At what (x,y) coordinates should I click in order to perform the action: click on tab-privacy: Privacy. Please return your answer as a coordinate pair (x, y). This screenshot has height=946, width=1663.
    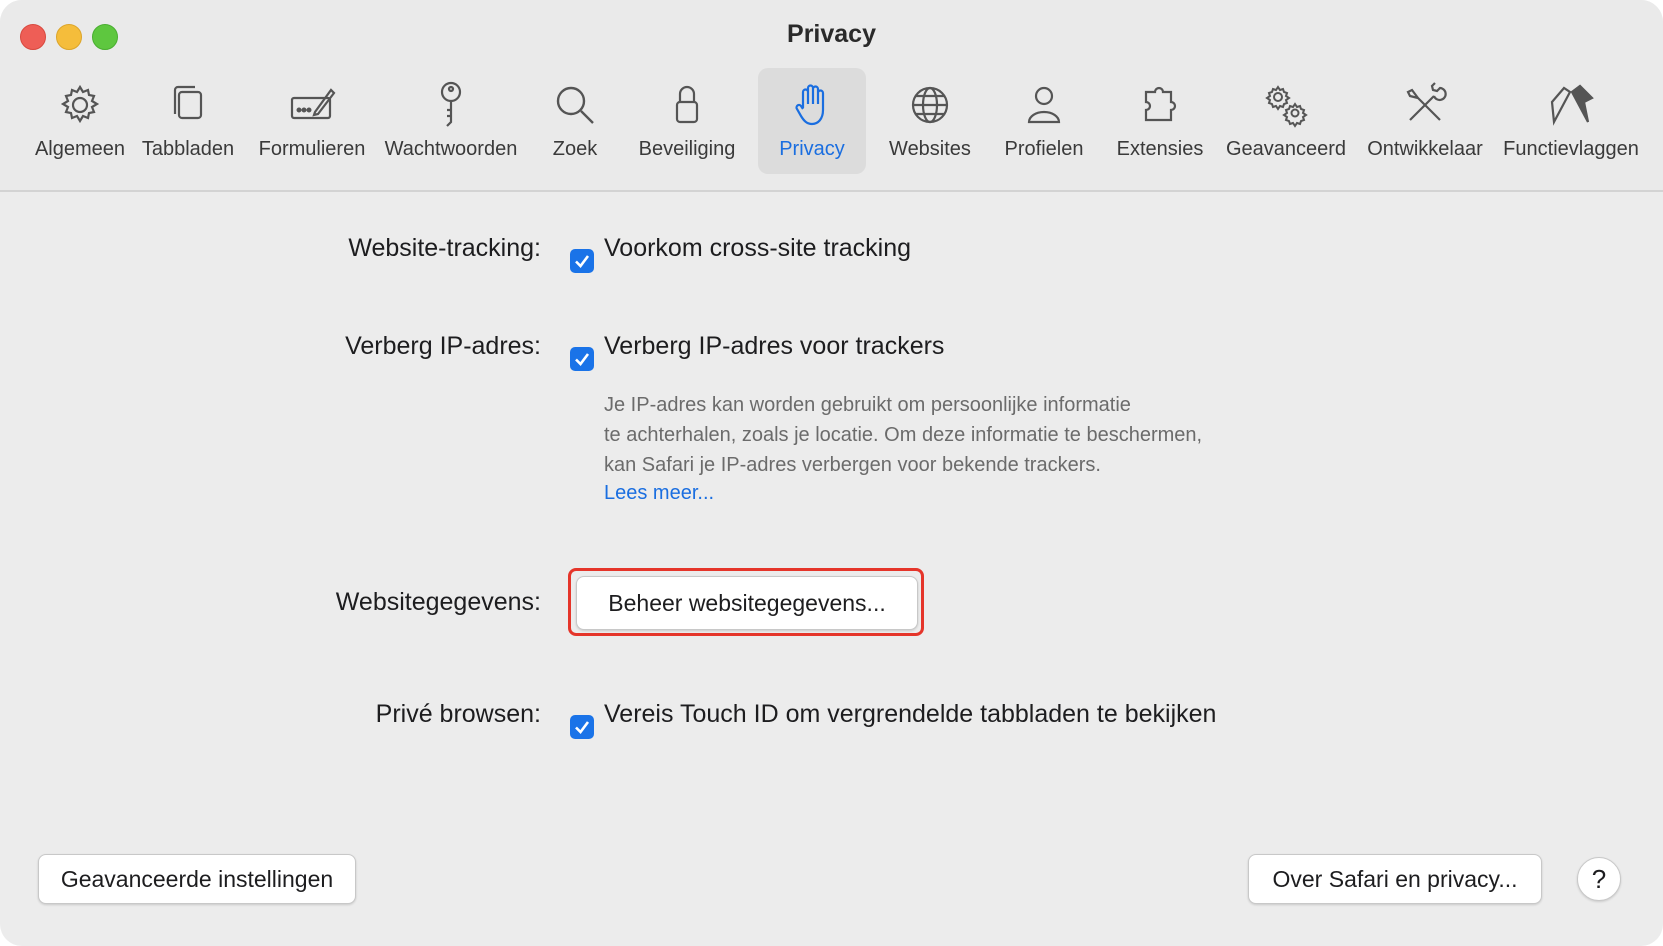
    Looking at the image, I should click on (812, 121).